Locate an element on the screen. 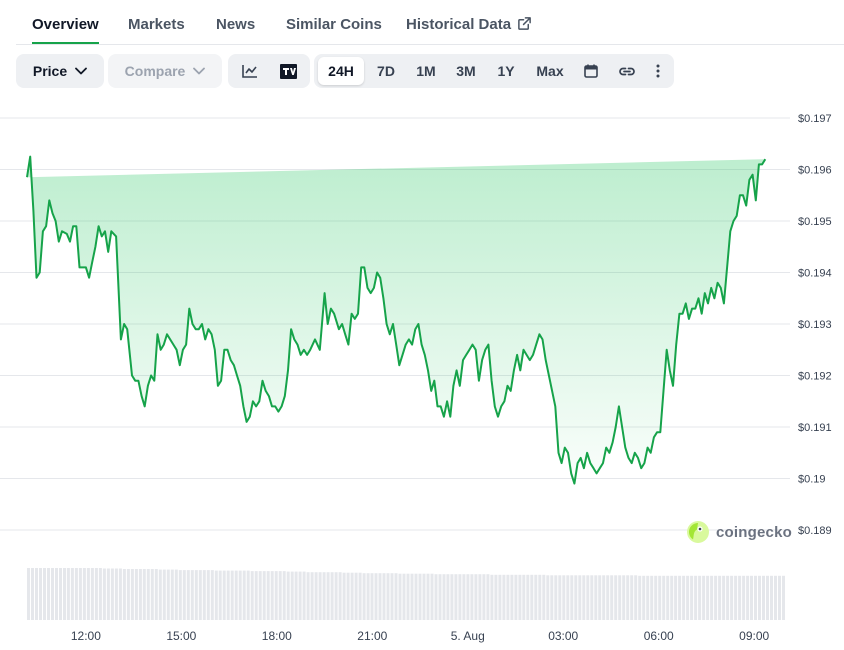 The width and height of the screenshot is (844, 650). x-tick-label: 15:00 is located at coordinates (181, 636).